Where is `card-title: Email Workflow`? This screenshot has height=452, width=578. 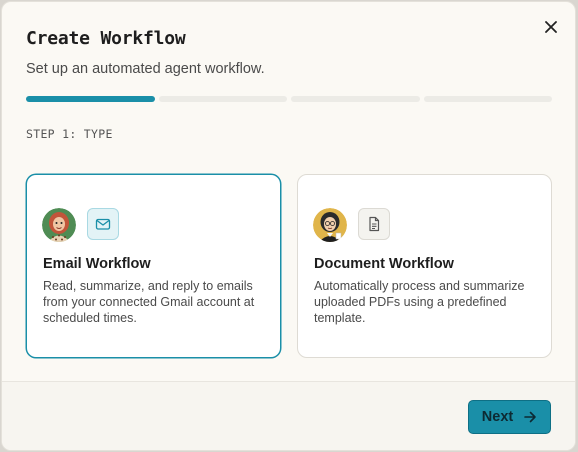
card-title: Email Workflow is located at coordinates (97, 264).